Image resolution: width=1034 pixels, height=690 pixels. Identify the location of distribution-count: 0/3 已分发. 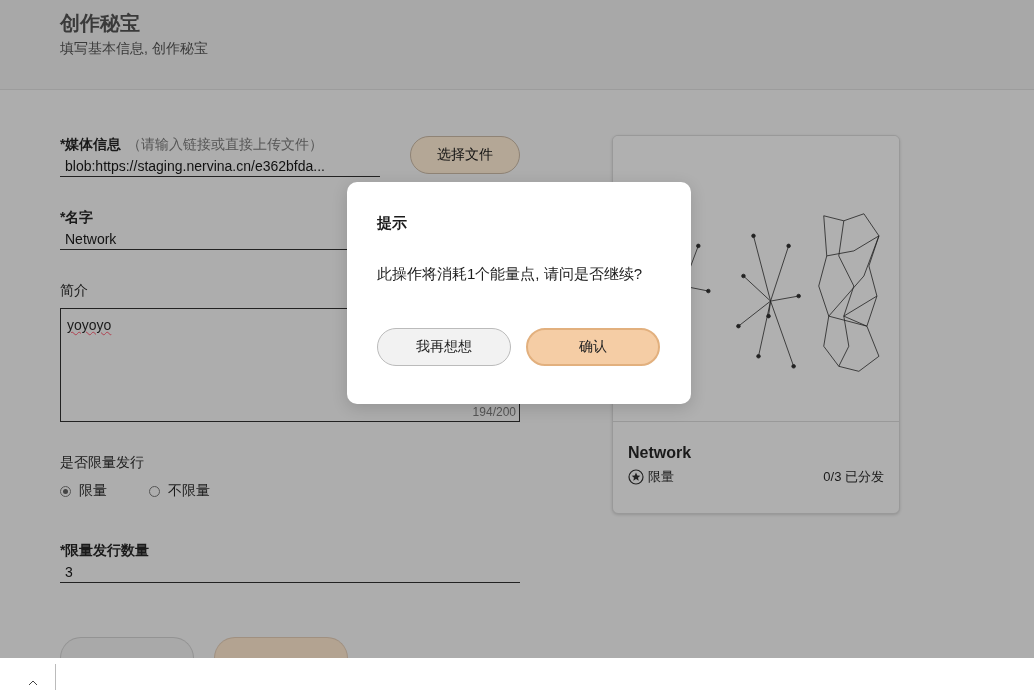
(853, 477).